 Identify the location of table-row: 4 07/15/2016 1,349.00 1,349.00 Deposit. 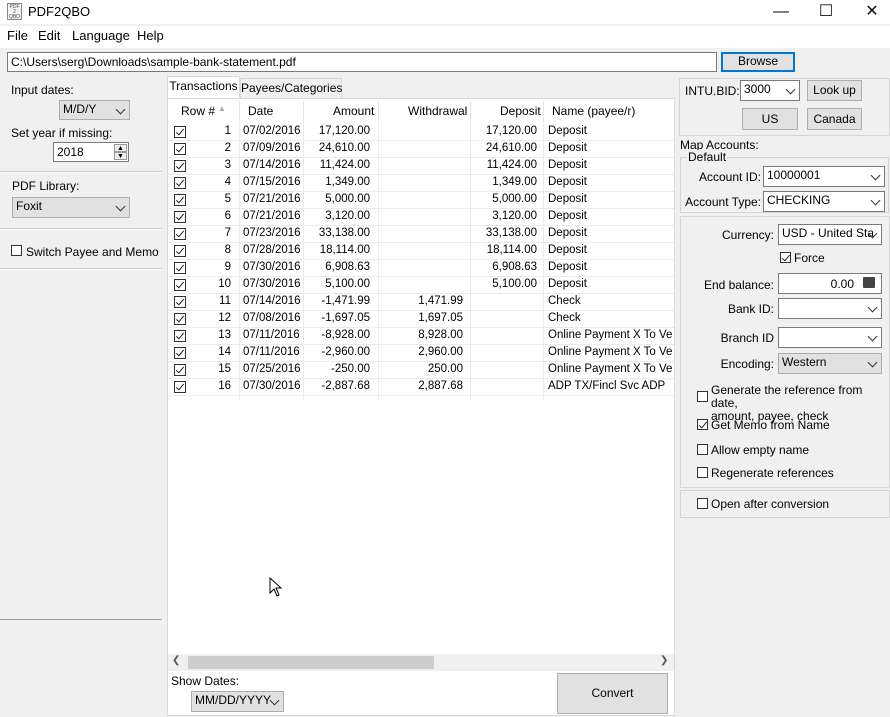
(421, 183).